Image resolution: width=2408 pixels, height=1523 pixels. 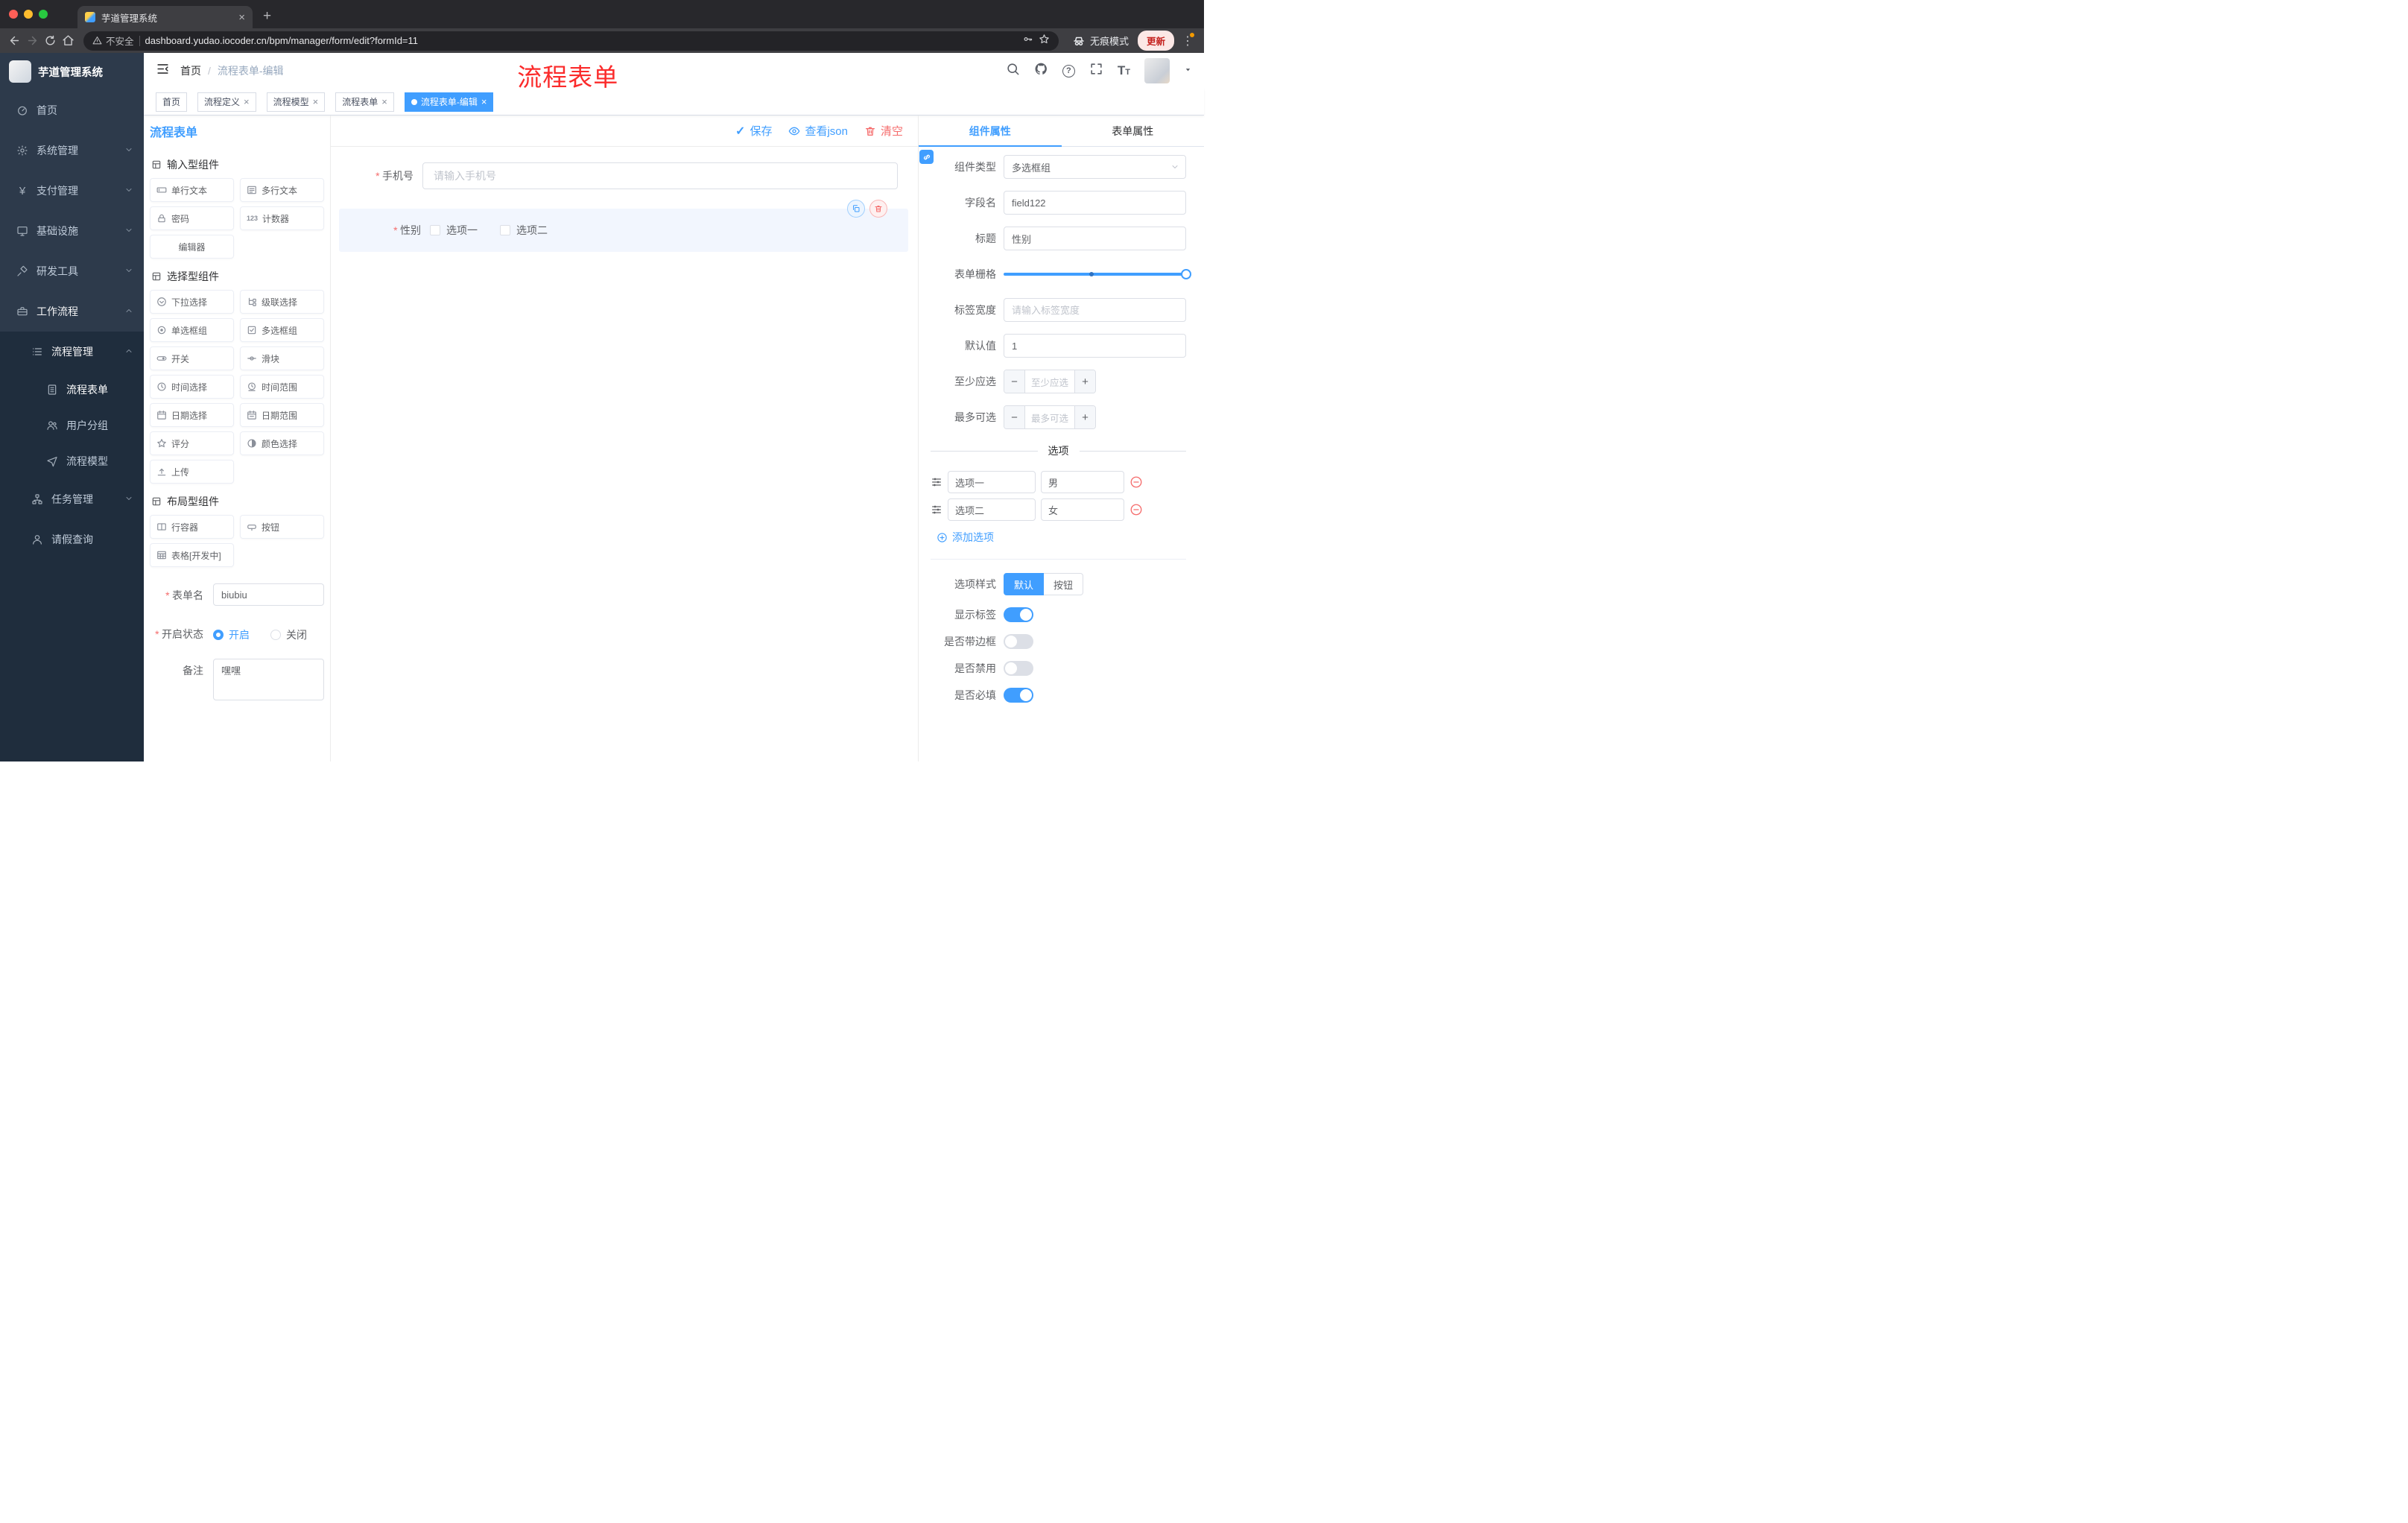 I want to click on bordered-switch, so click(x=1018, y=642).